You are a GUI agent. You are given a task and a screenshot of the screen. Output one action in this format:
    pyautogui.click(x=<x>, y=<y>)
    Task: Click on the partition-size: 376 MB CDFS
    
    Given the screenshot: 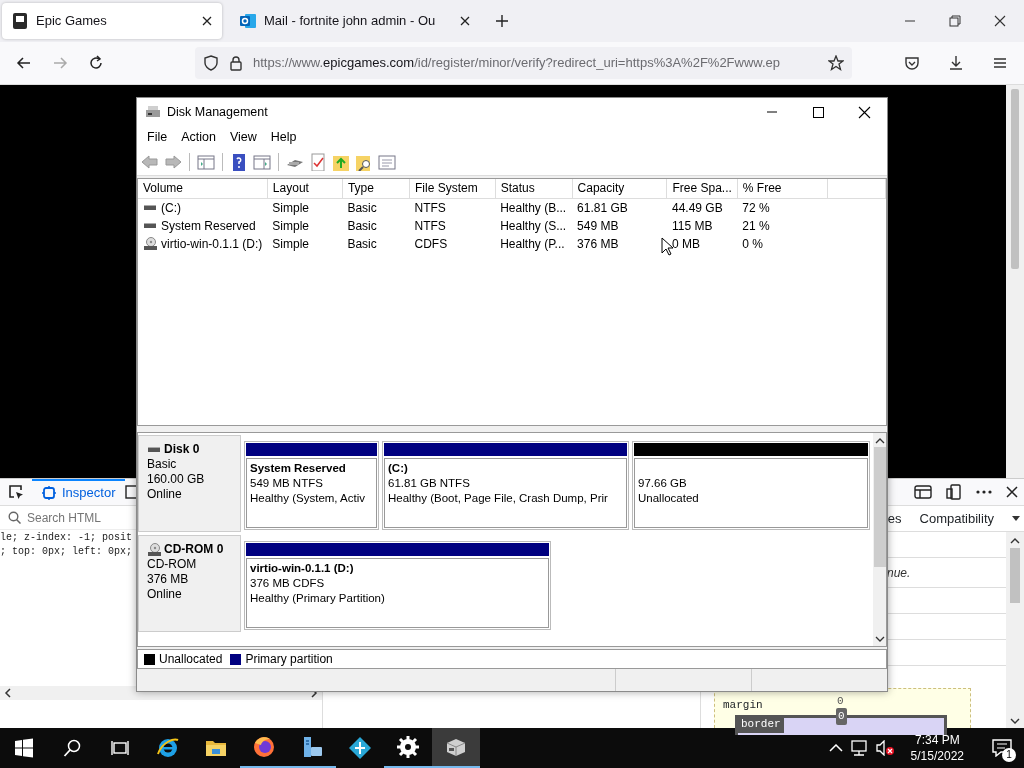 What is the action you would take?
    pyautogui.click(x=288, y=583)
    